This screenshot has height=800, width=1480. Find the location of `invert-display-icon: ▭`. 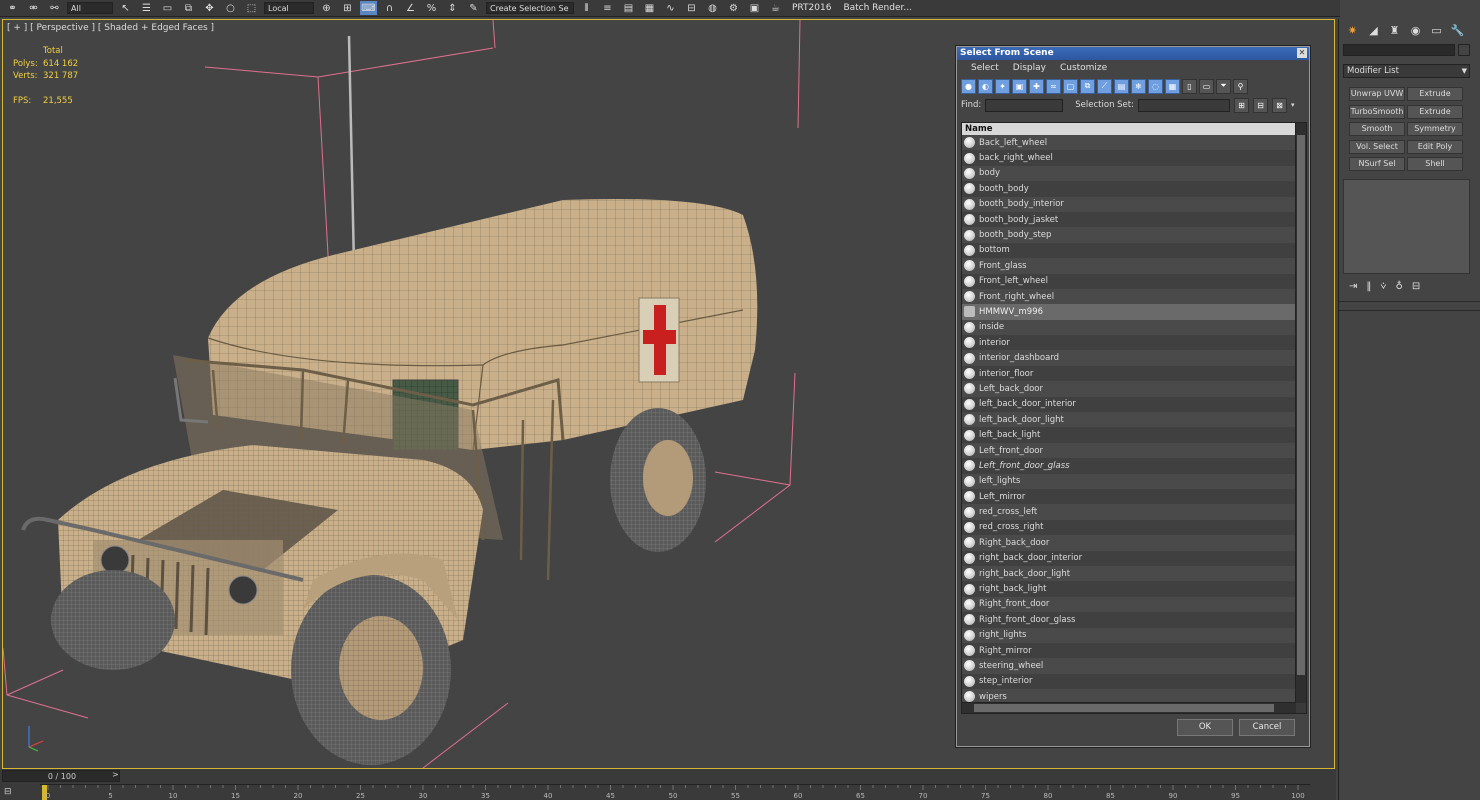

invert-display-icon: ▭ is located at coordinates (1206, 86).